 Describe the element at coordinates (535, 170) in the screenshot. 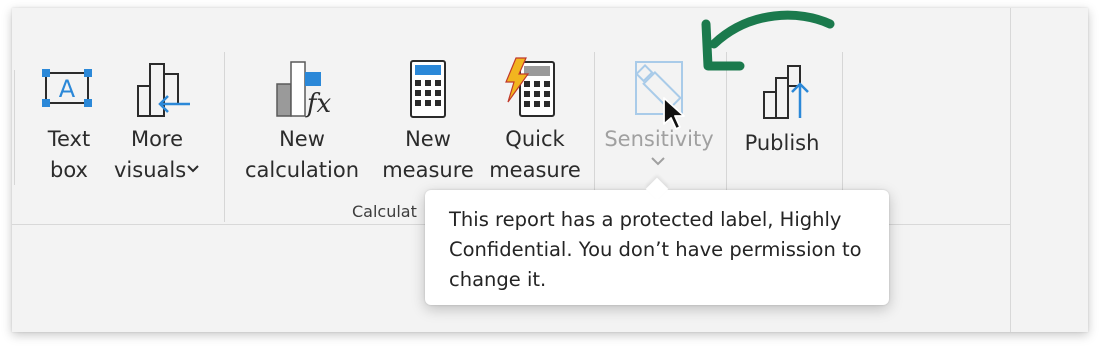

I see `quick-measure-label-2: measure` at that location.